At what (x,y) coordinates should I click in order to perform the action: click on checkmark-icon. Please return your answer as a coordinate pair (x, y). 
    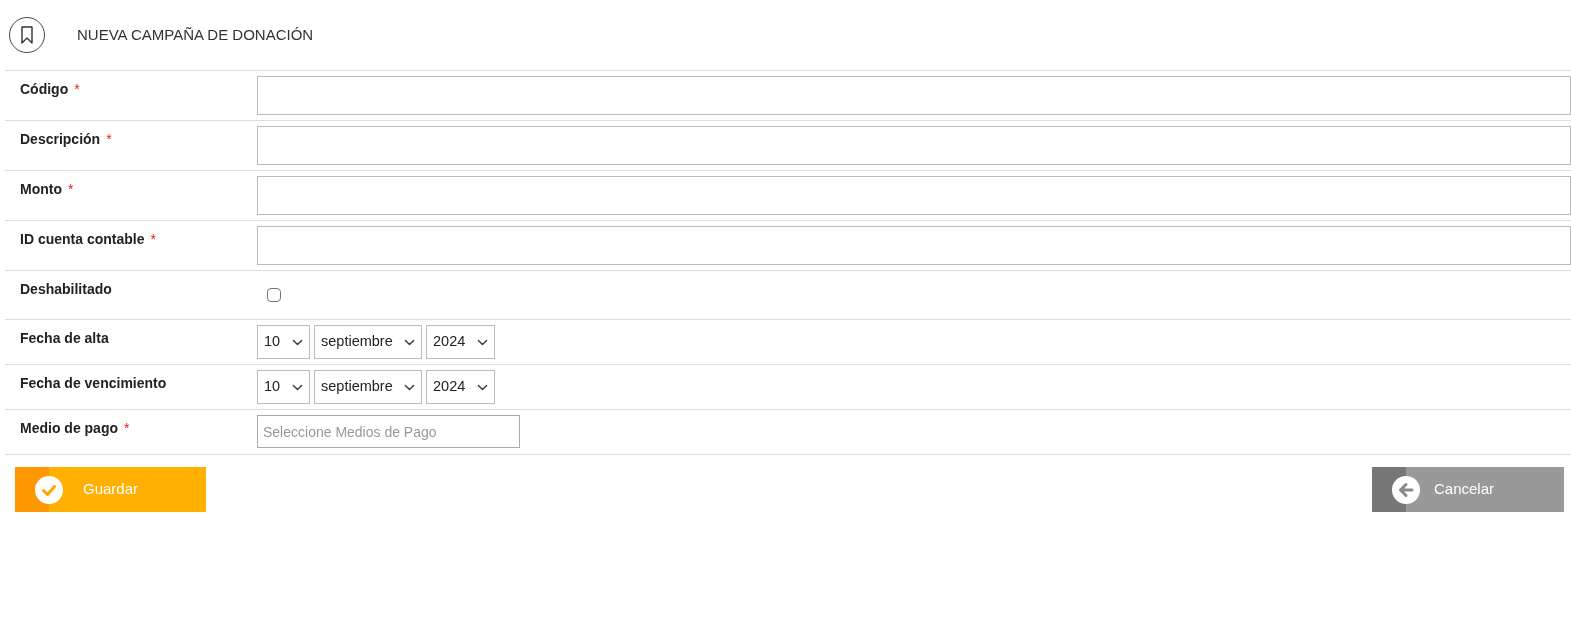
    Looking at the image, I should click on (49, 490).